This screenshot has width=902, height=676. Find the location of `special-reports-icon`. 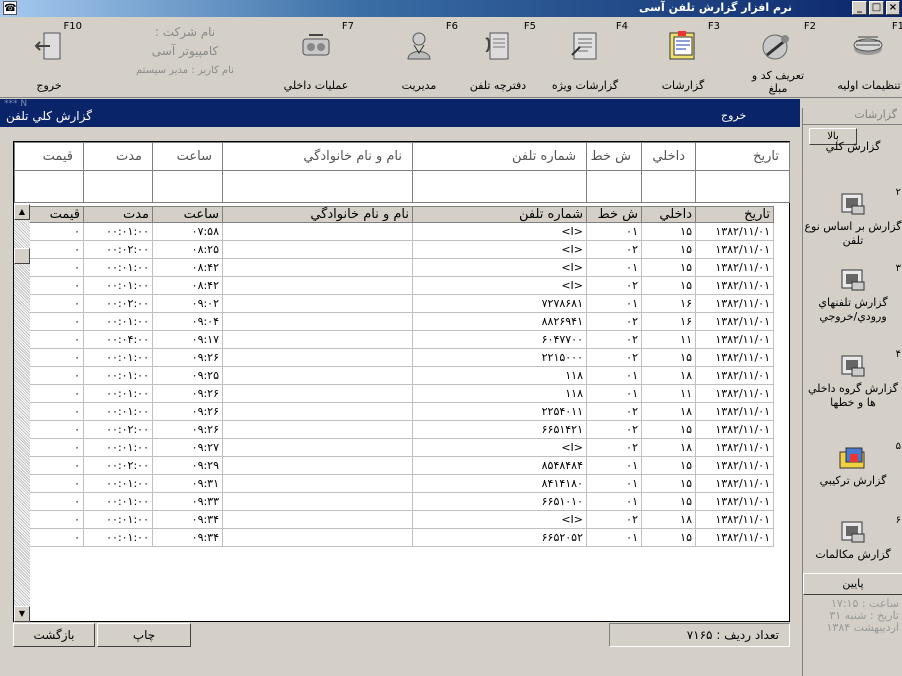

special-reports-icon is located at coordinates (584, 46).